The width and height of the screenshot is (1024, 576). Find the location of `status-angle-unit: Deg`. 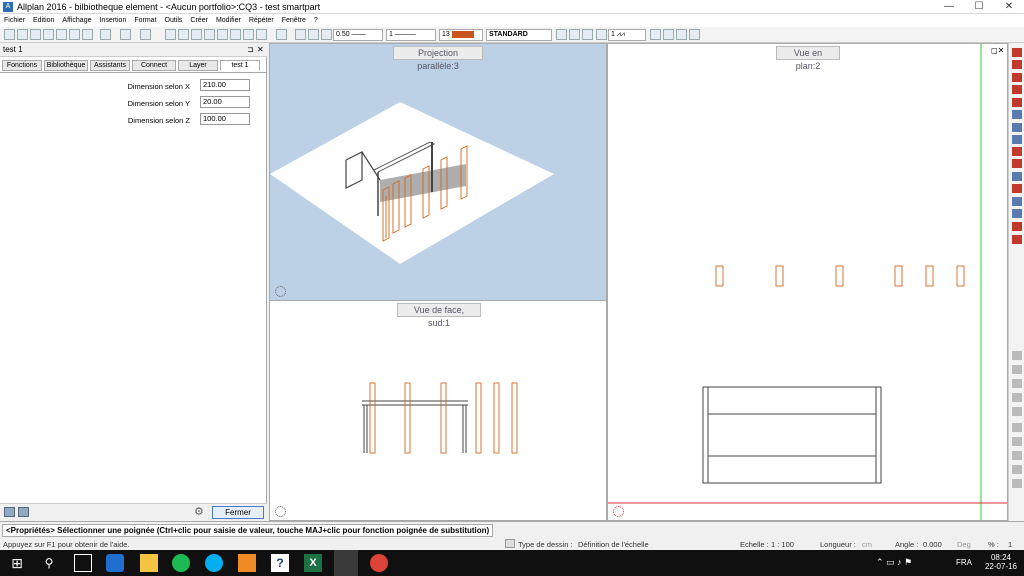

status-angle-unit: Deg is located at coordinates (964, 544).